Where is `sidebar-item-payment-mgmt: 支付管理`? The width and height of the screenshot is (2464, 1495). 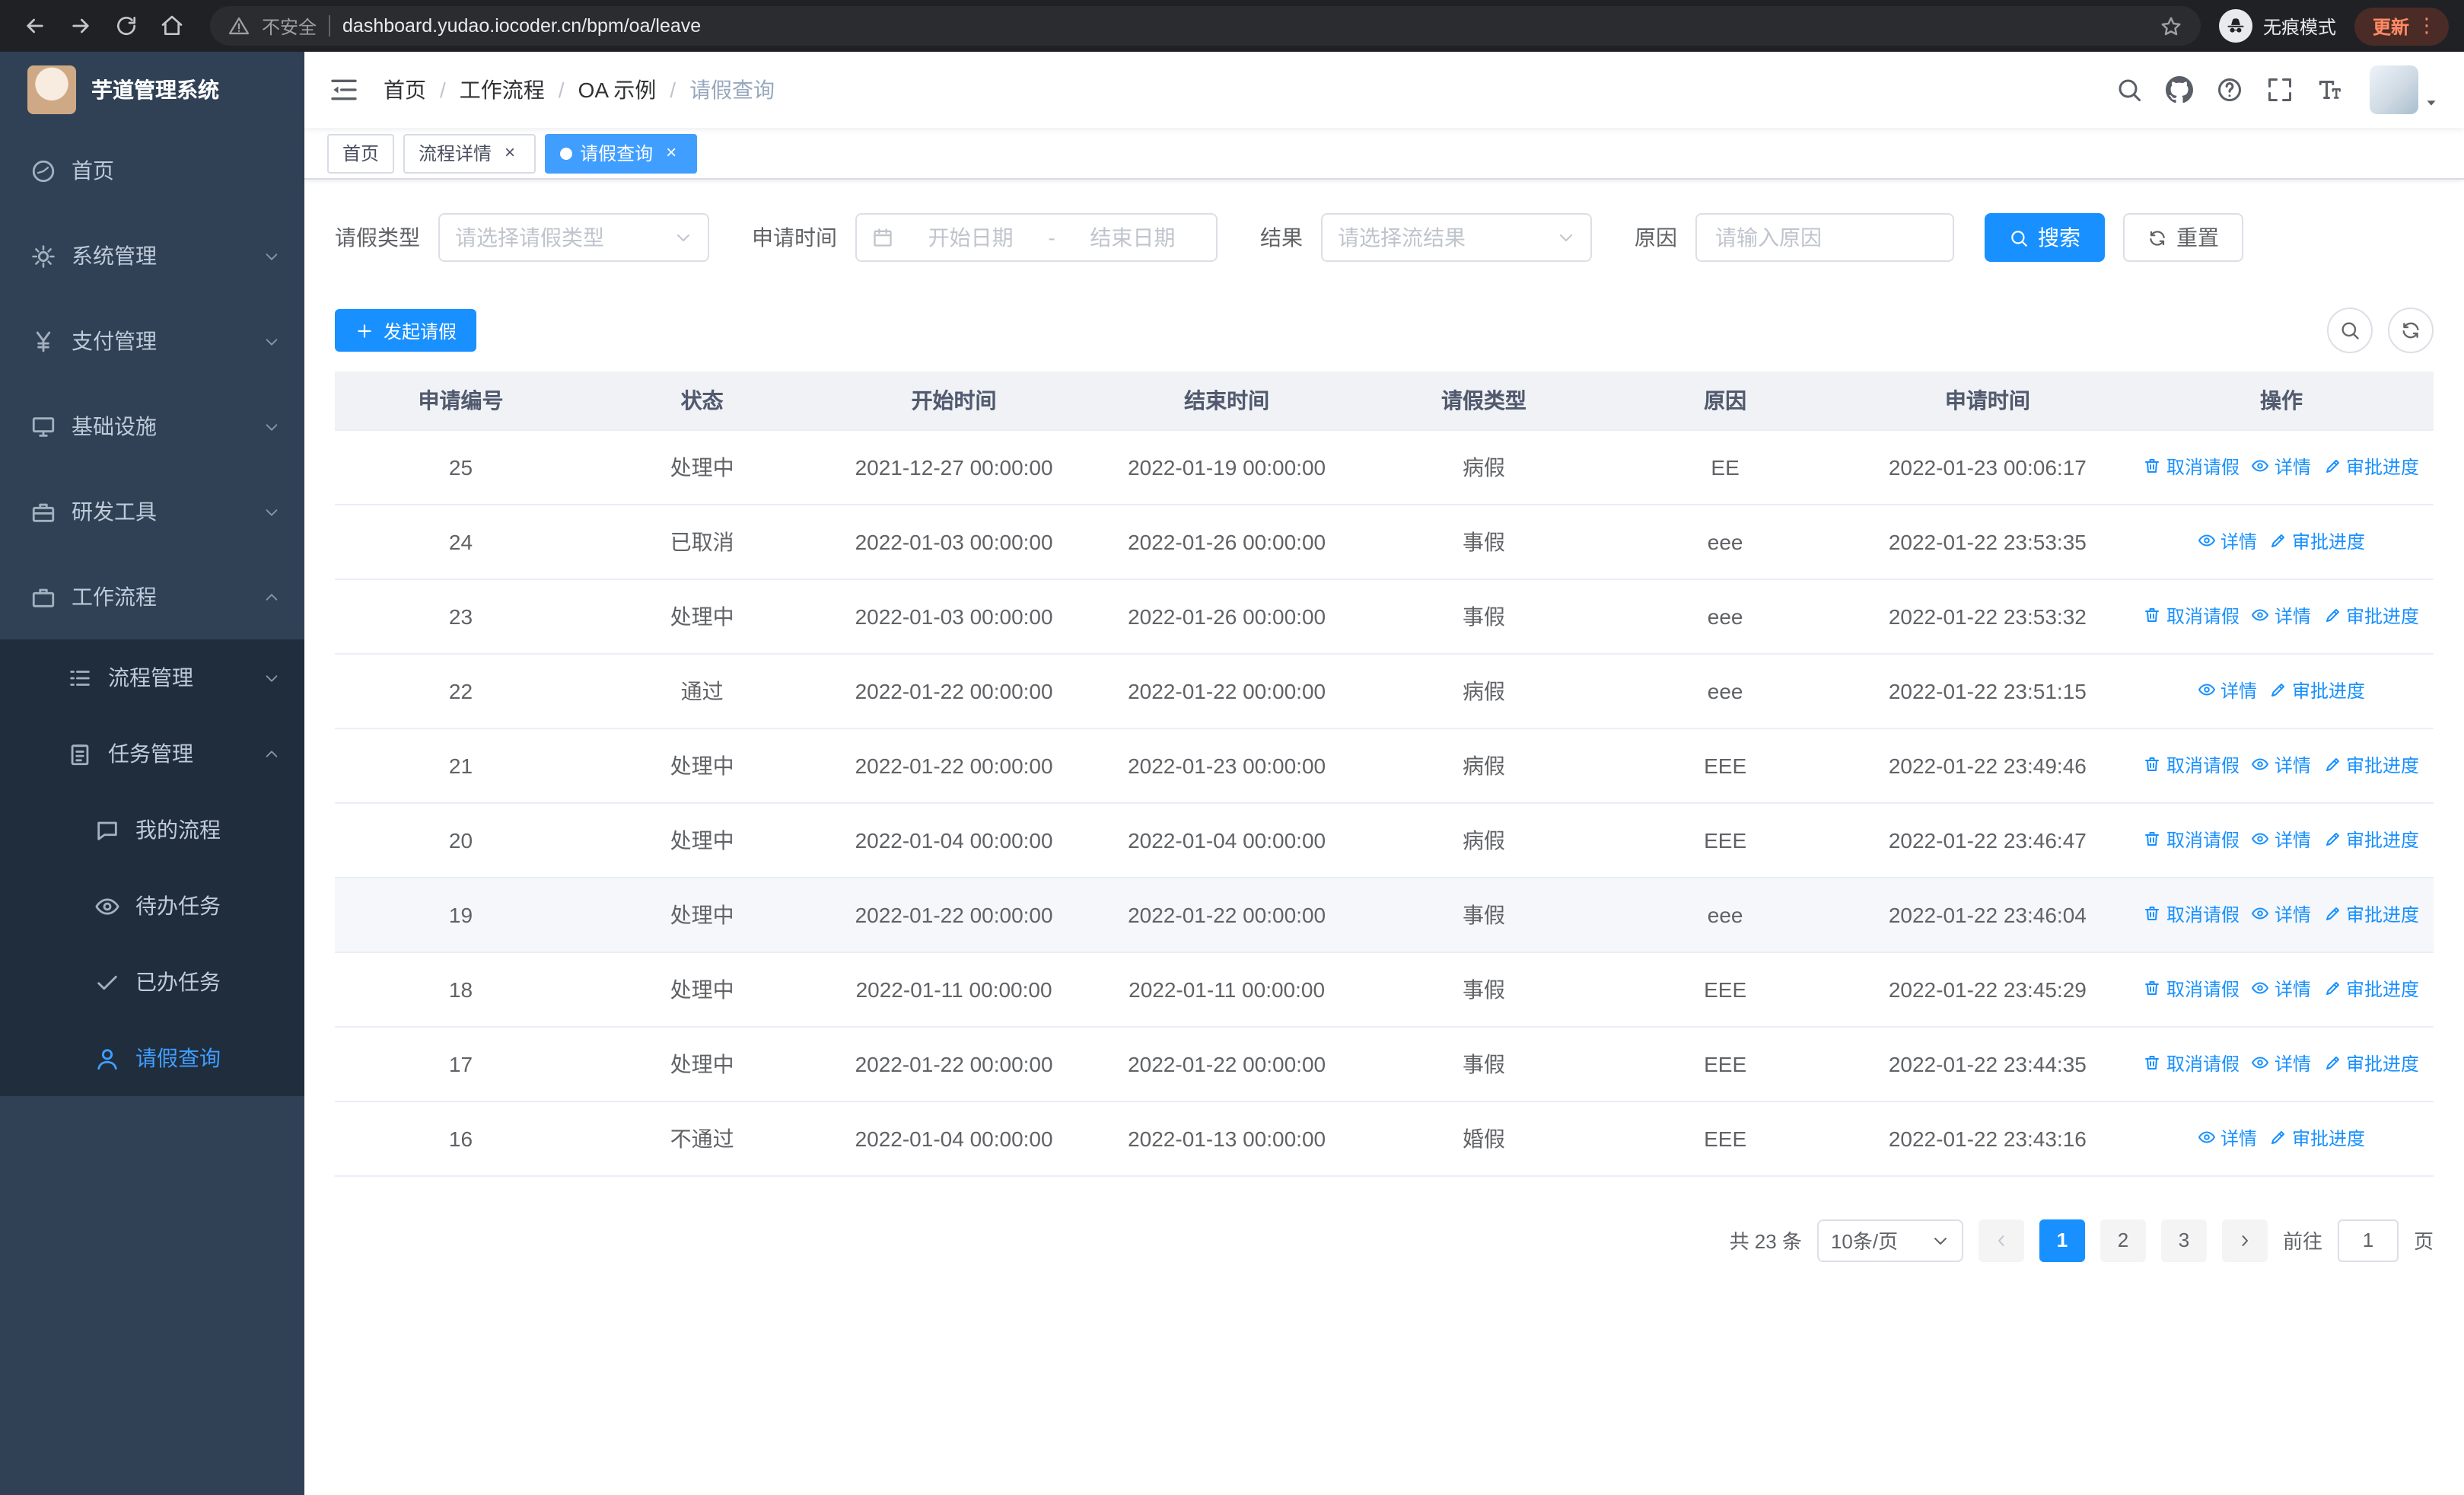
sidebar-item-payment-mgmt: 支付管理 is located at coordinates (152, 341).